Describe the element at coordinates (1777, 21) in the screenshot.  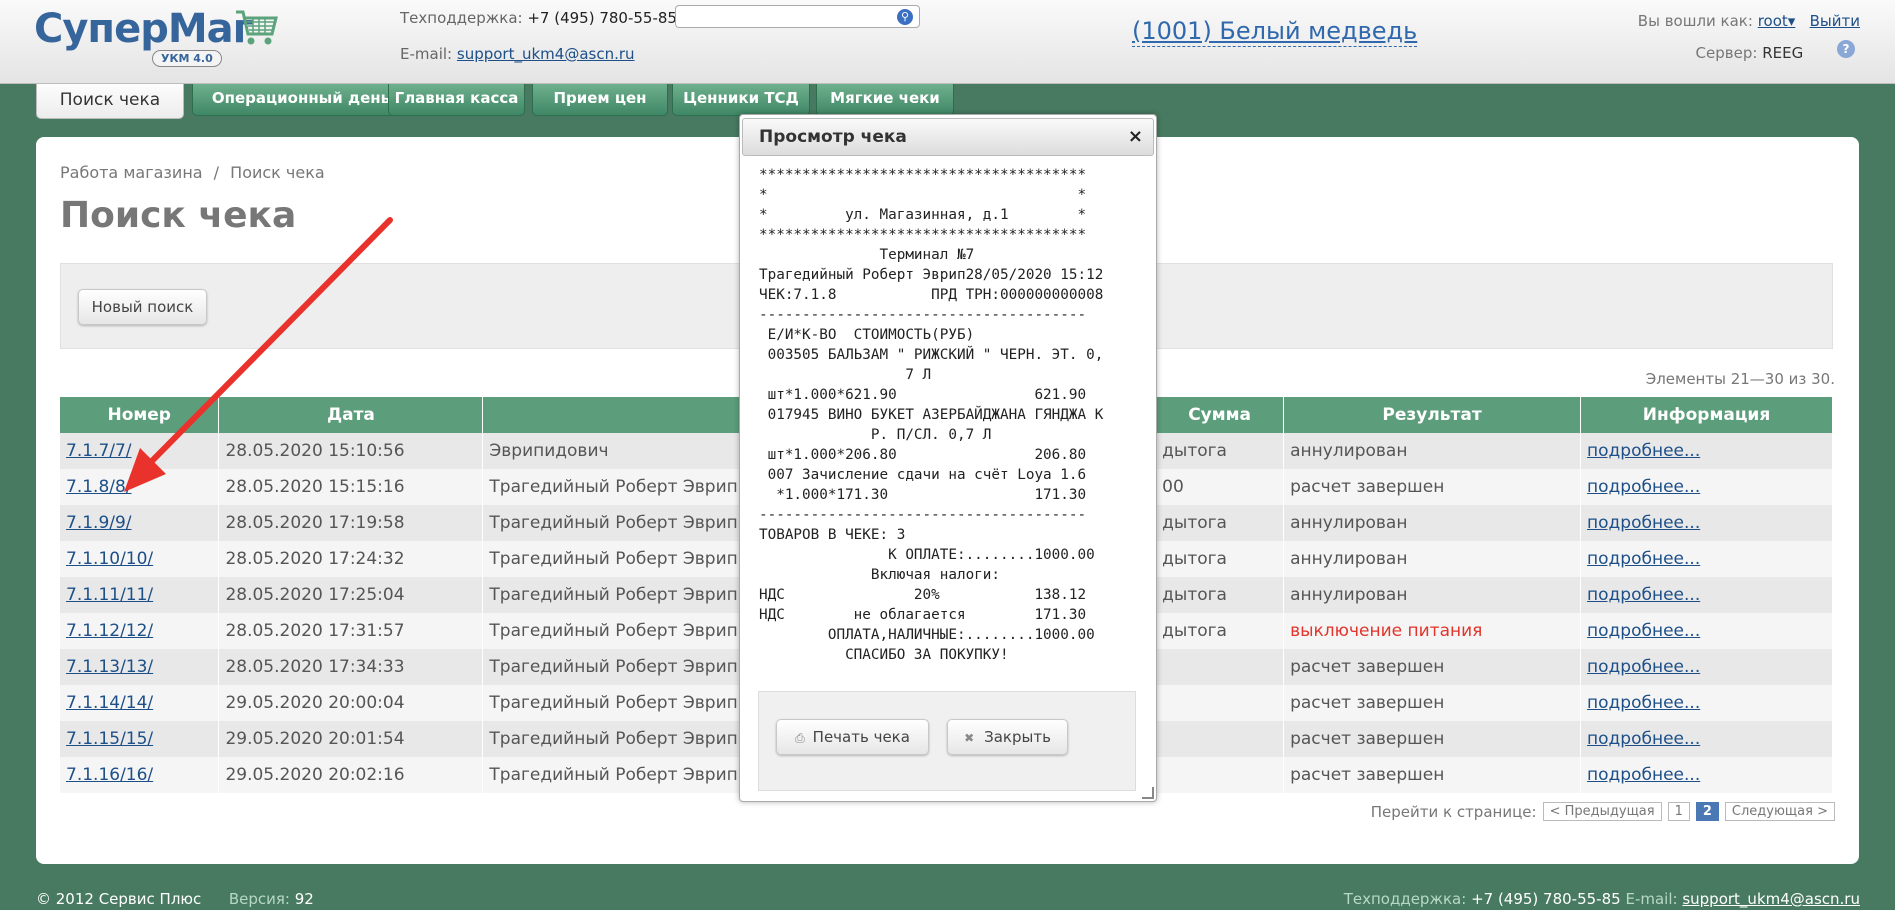
I see `user-menu: root▾` at that location.